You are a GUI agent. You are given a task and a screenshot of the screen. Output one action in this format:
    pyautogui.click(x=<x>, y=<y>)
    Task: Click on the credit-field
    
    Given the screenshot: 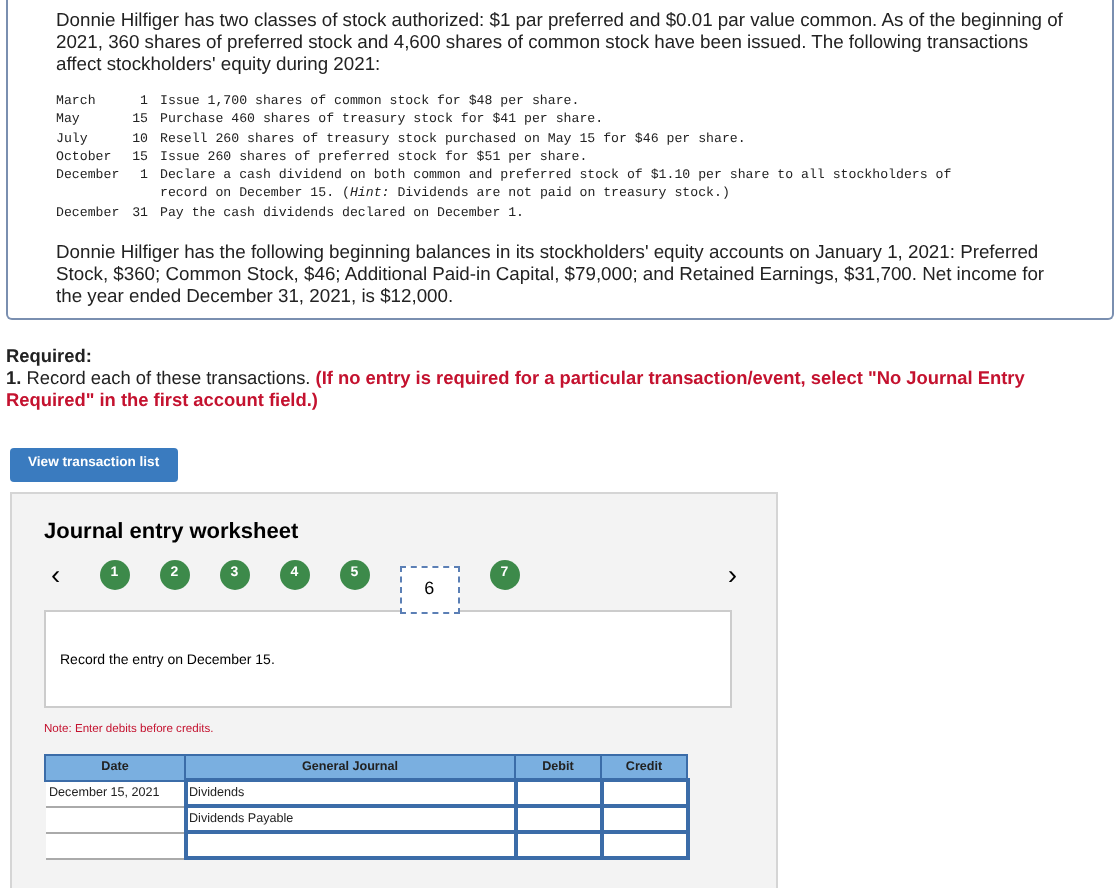 What is the action you would take?
    pyautogui.click(x=644, y=793)
    